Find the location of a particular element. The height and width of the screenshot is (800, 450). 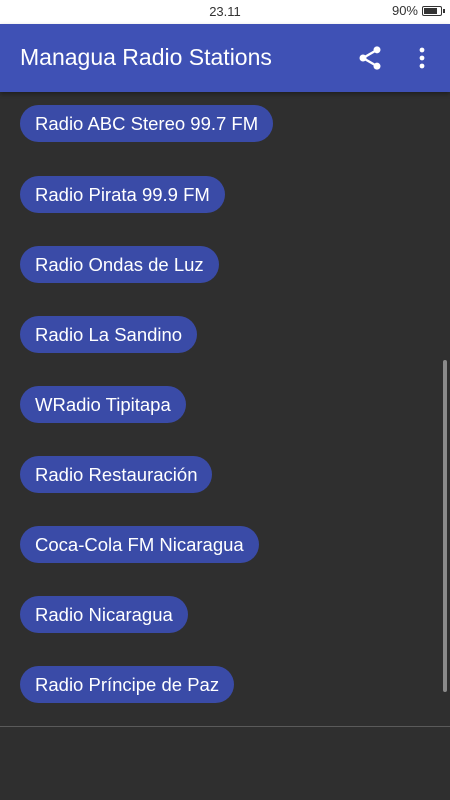

battery-percent: 90% is located at coordinates (404, 10).